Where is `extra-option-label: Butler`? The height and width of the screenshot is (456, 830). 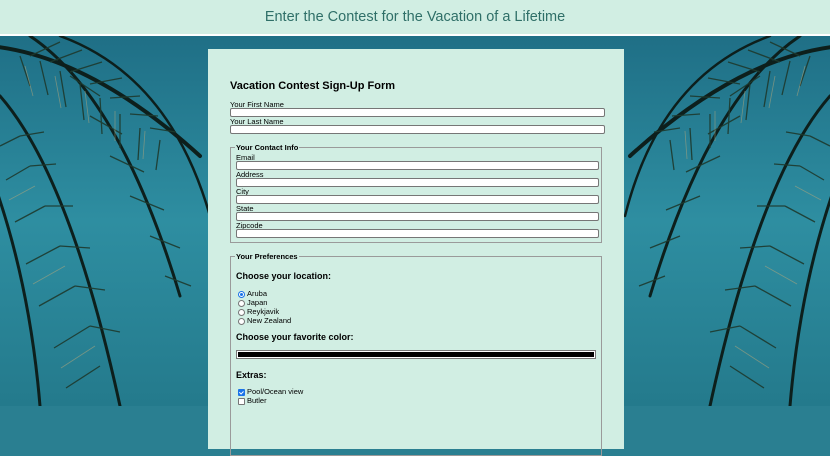 extra-option-label: Butler is located at coordinates (257, 400).